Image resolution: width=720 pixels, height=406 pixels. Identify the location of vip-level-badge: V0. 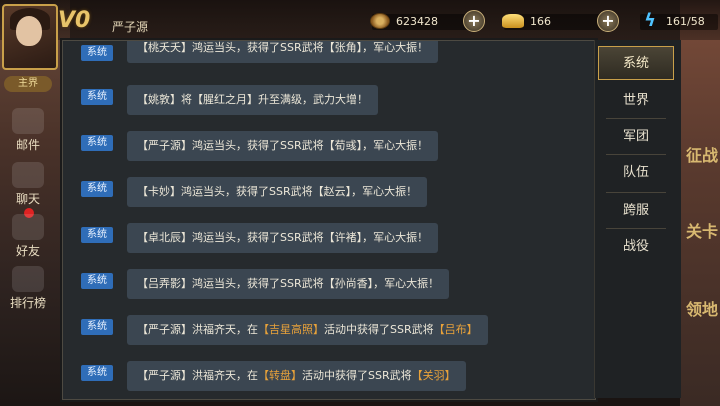
(74, 20).